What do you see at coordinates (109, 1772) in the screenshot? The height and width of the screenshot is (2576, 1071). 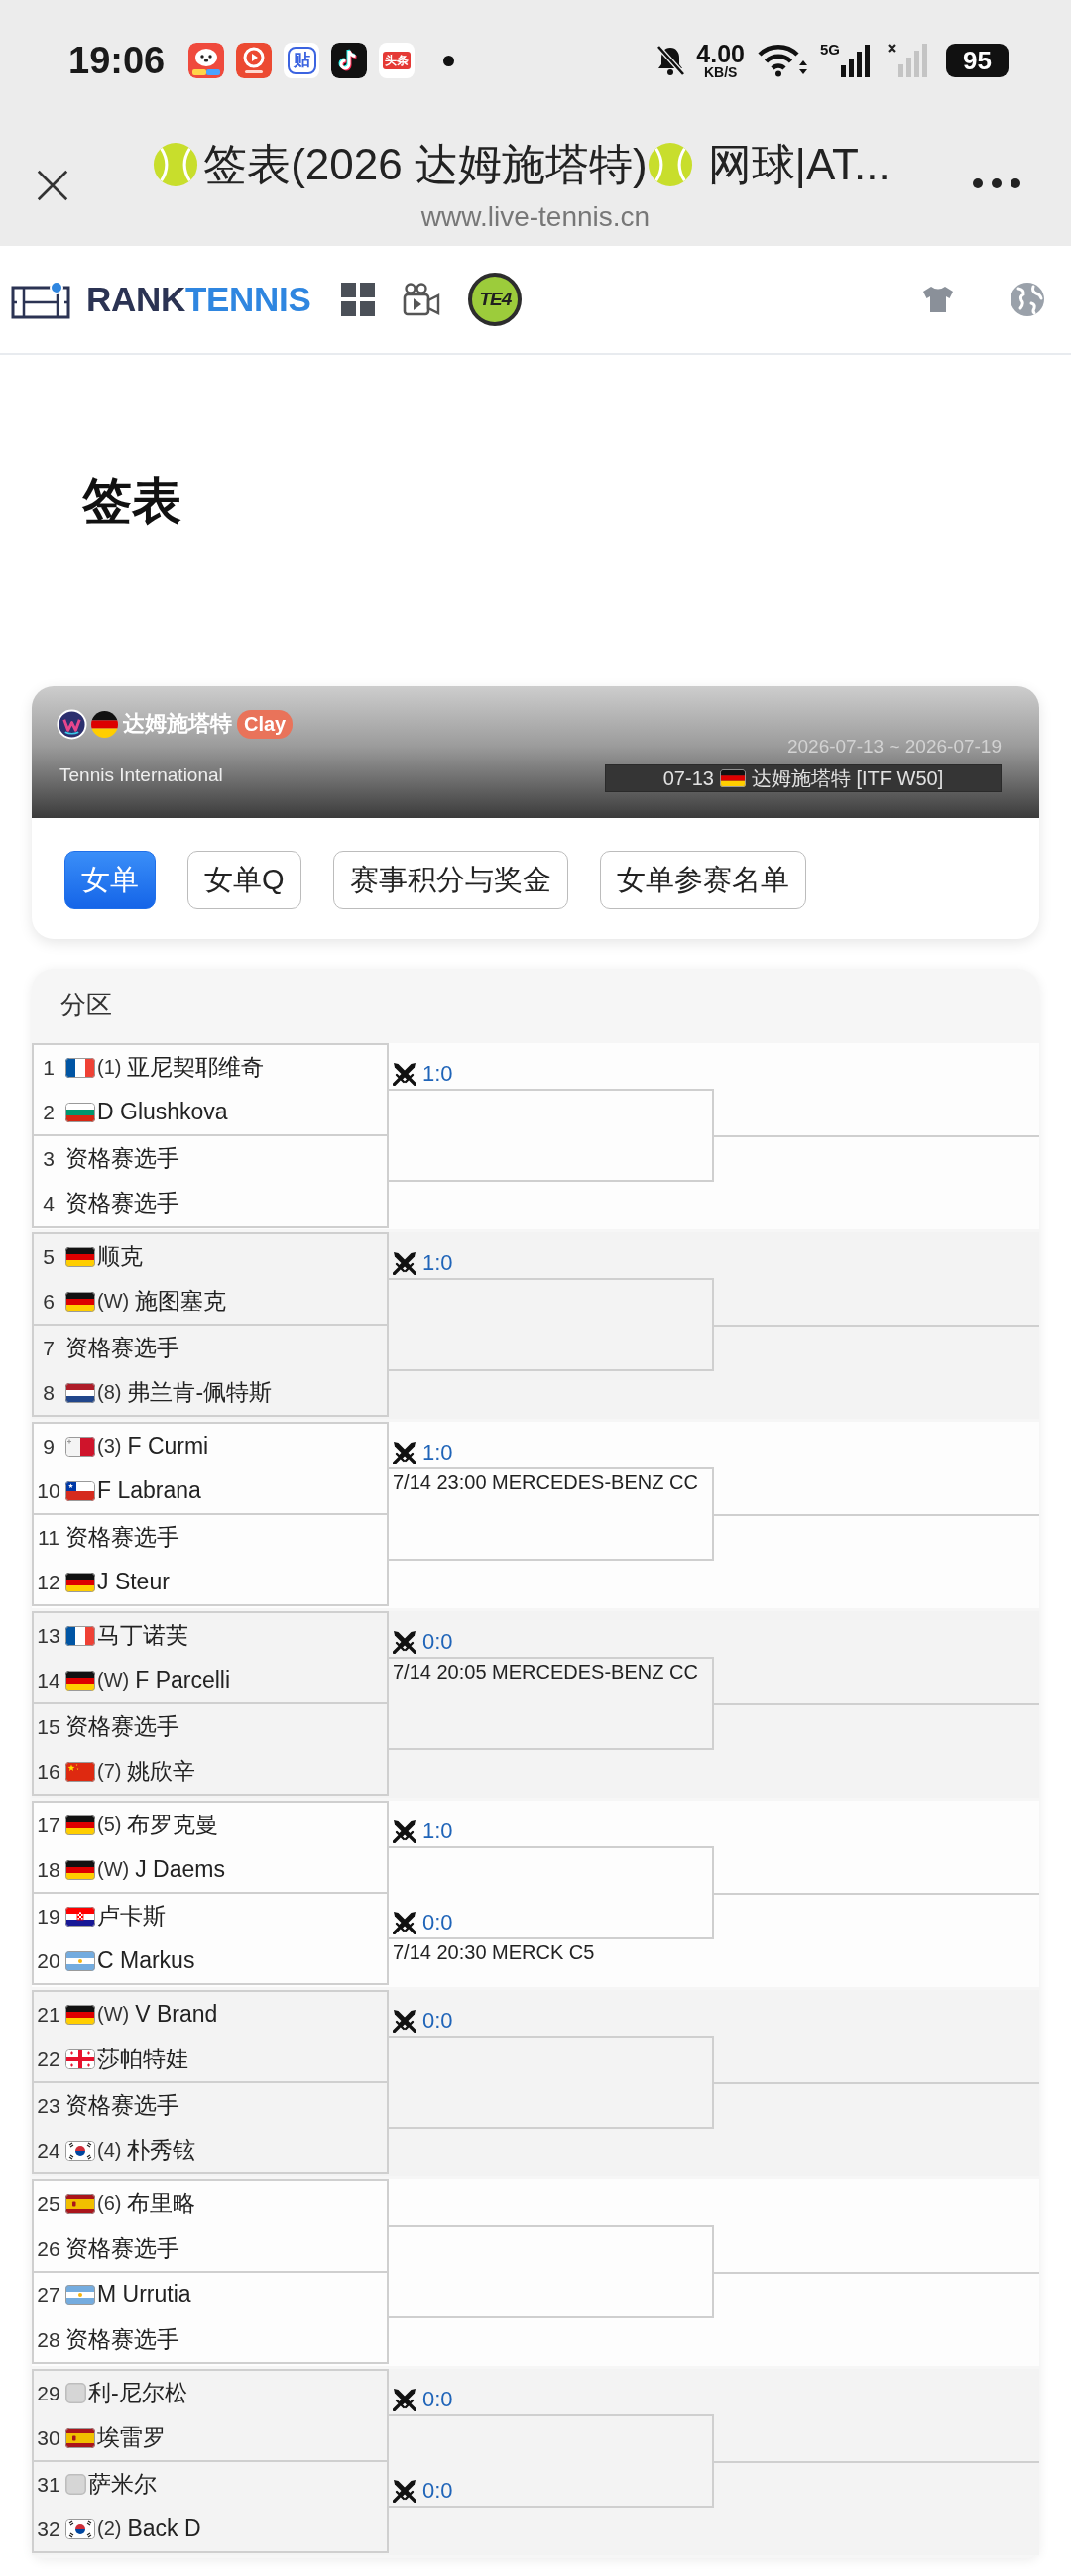 I see `player-seed: (7)` at bounding box center [109, 1772].